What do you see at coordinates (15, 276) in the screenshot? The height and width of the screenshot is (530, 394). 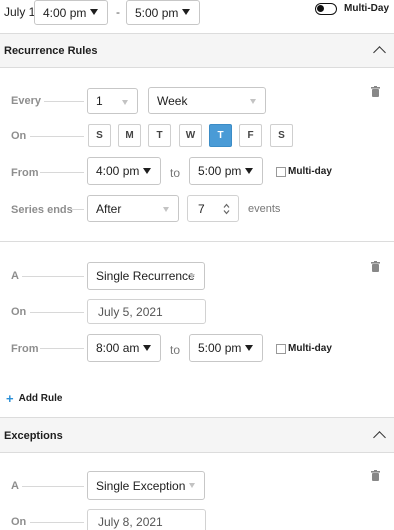 I see `rule-type-label: A` at bounding box center [15, 276].